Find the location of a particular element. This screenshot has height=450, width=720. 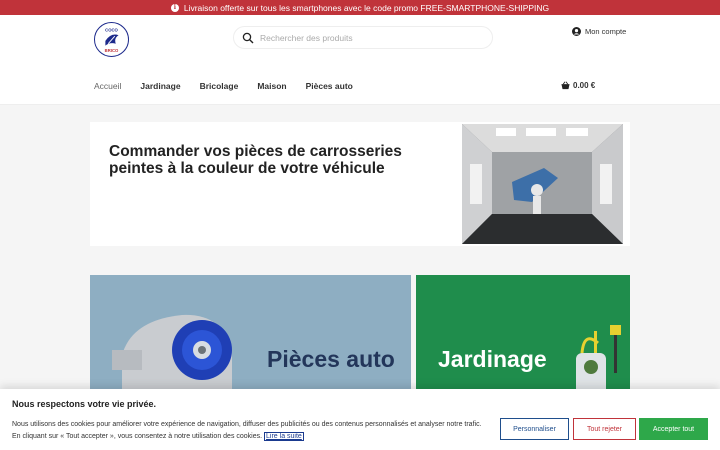

paint-booth-illustration is located at coordinates (542, 184).